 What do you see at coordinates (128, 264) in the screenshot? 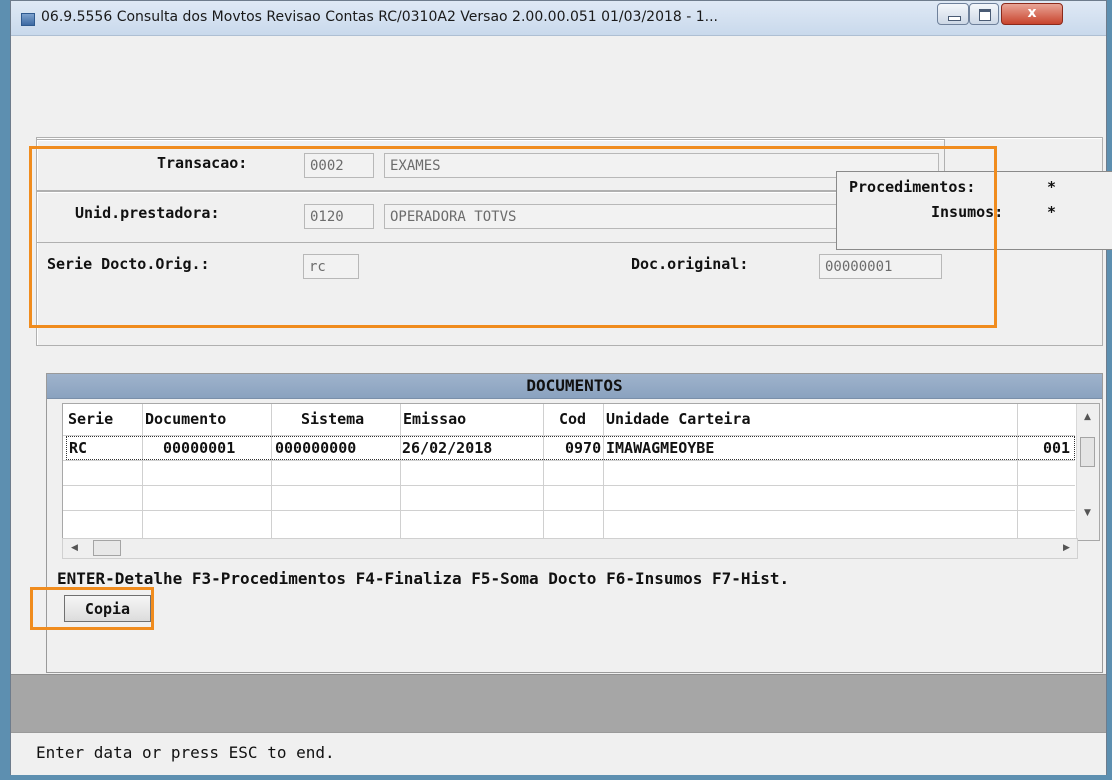
I see `serie-docto-label: Serie Docto.Orig.:` at bounding box center [128, 264].